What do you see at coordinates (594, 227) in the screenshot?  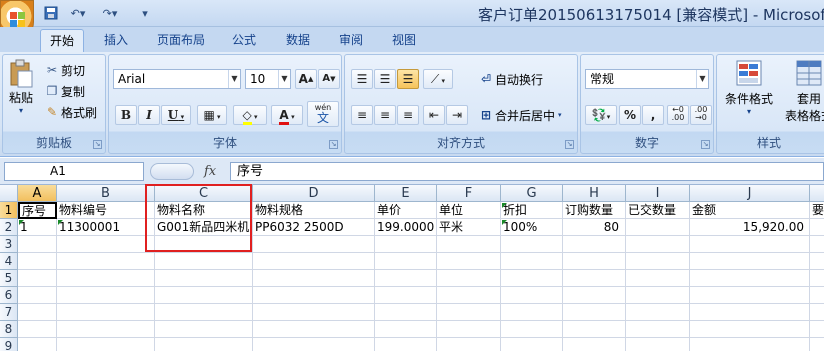 I see `cell-h2: 80` at bounding box center [594, 227].